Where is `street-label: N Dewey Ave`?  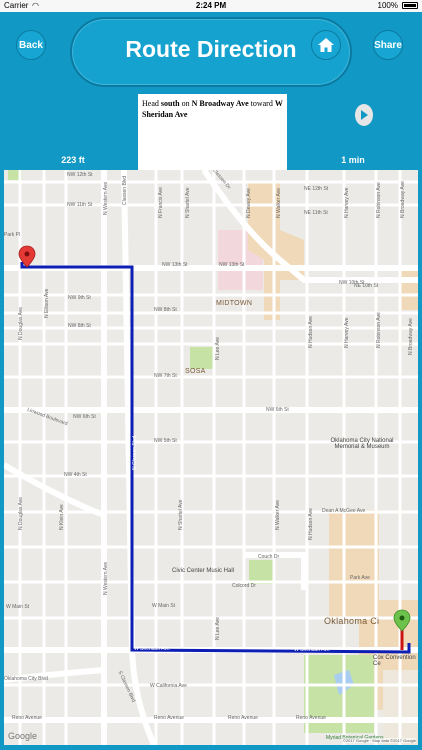 street-label: N Dewey Ave is located at coordinates (249, 203).